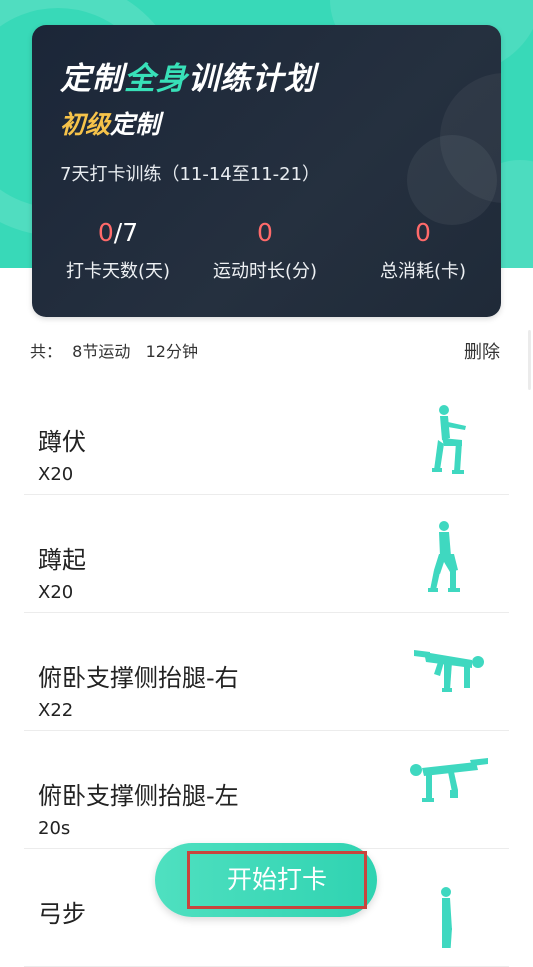  What do you see at coordinates (529, 360) in the screenshot?
I see `scrollbar` at bounding box center [529, 360].